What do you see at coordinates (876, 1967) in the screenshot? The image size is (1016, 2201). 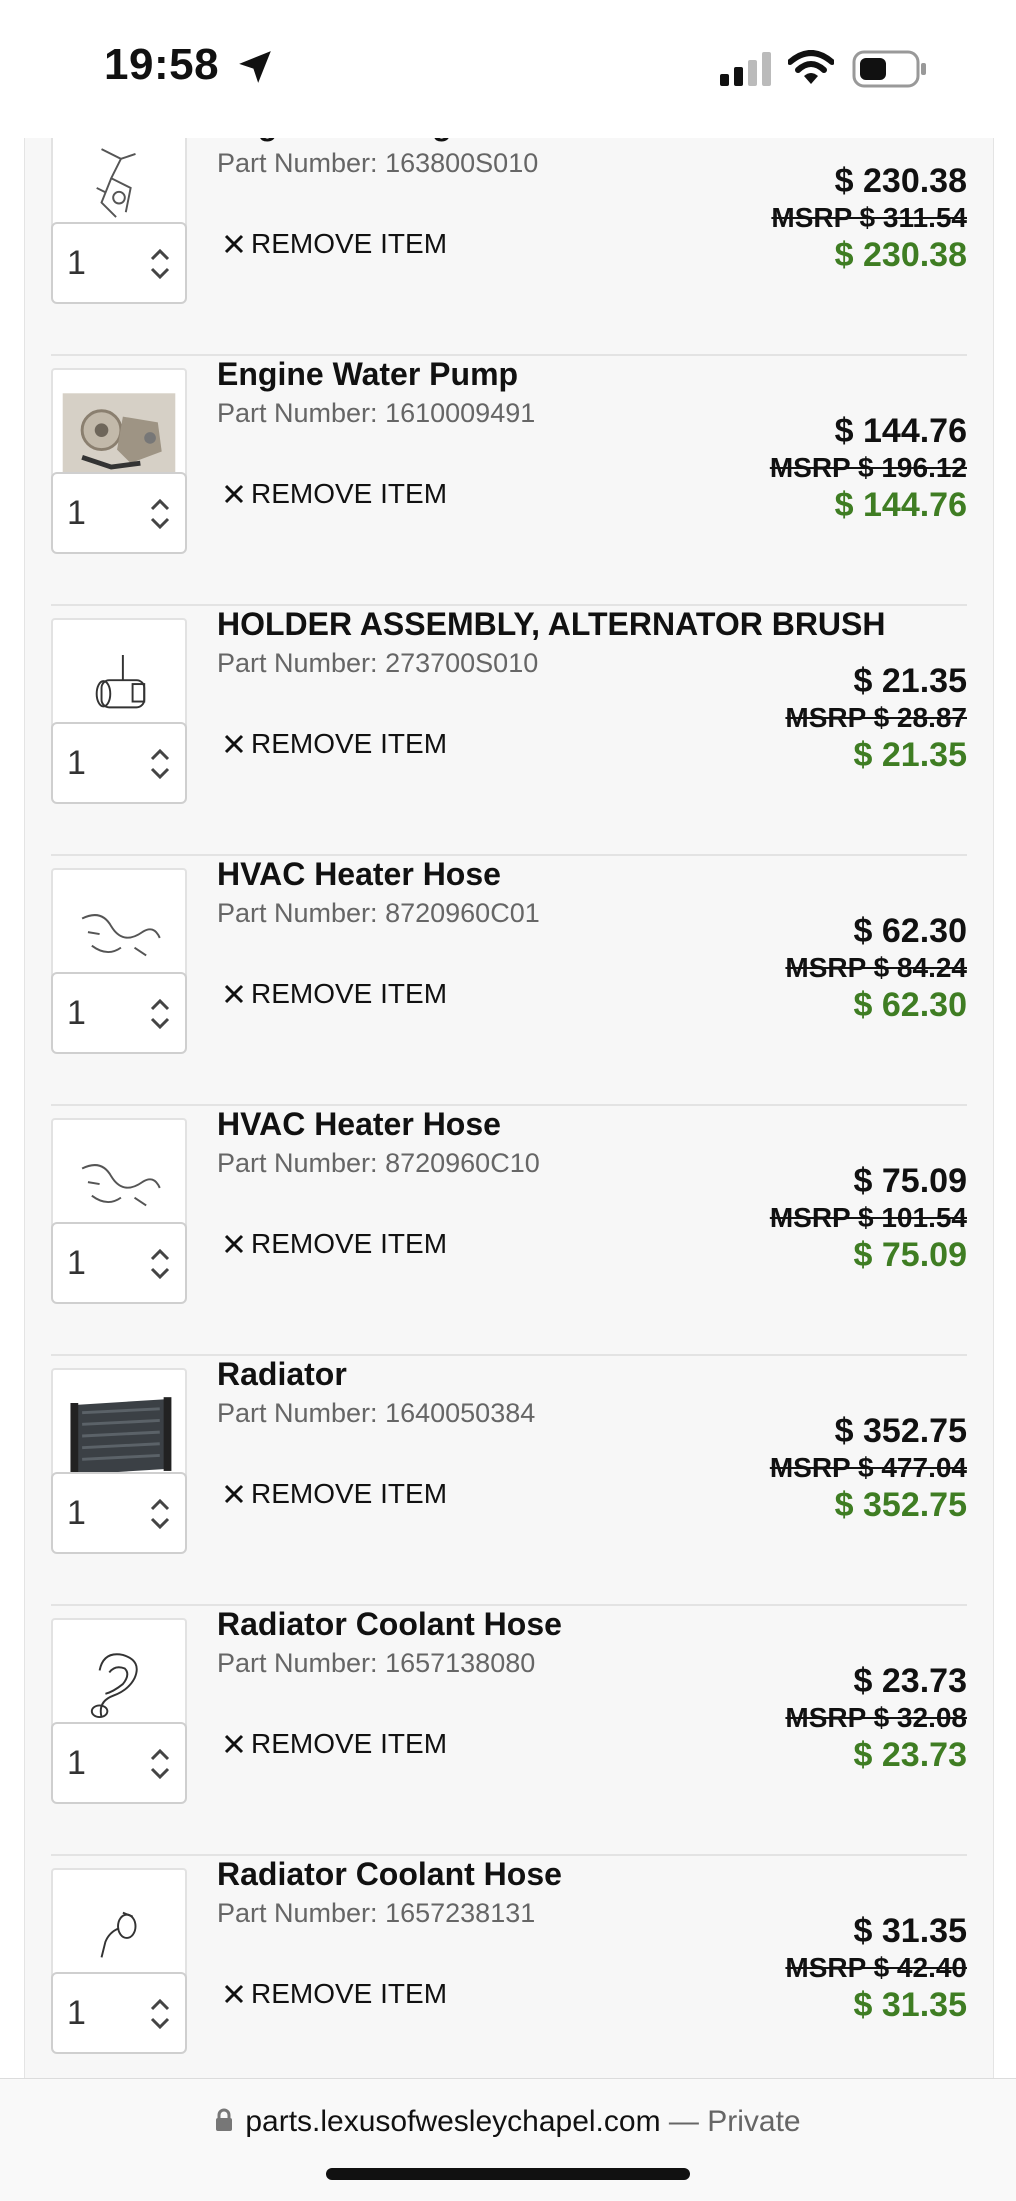 I see `msrp-price: MSRP $ 42.40` at bounding box center [876, 1967].